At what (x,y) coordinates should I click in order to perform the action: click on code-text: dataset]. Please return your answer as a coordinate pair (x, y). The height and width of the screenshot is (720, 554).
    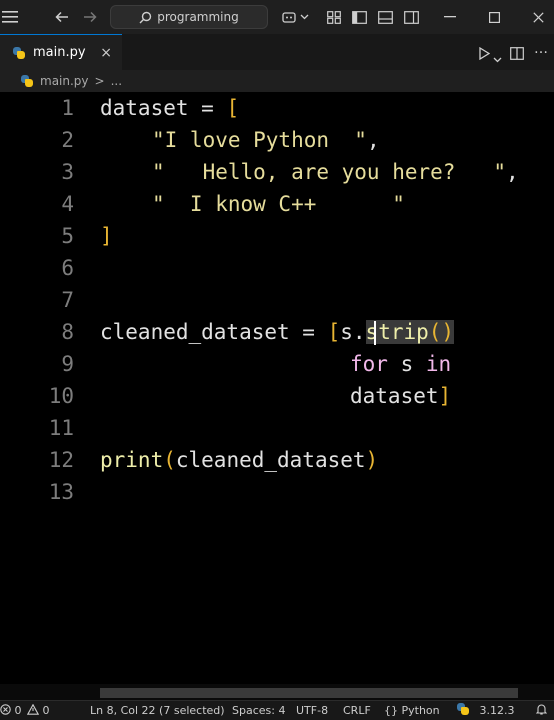
    Looking at the image, I should click on (400, 396).